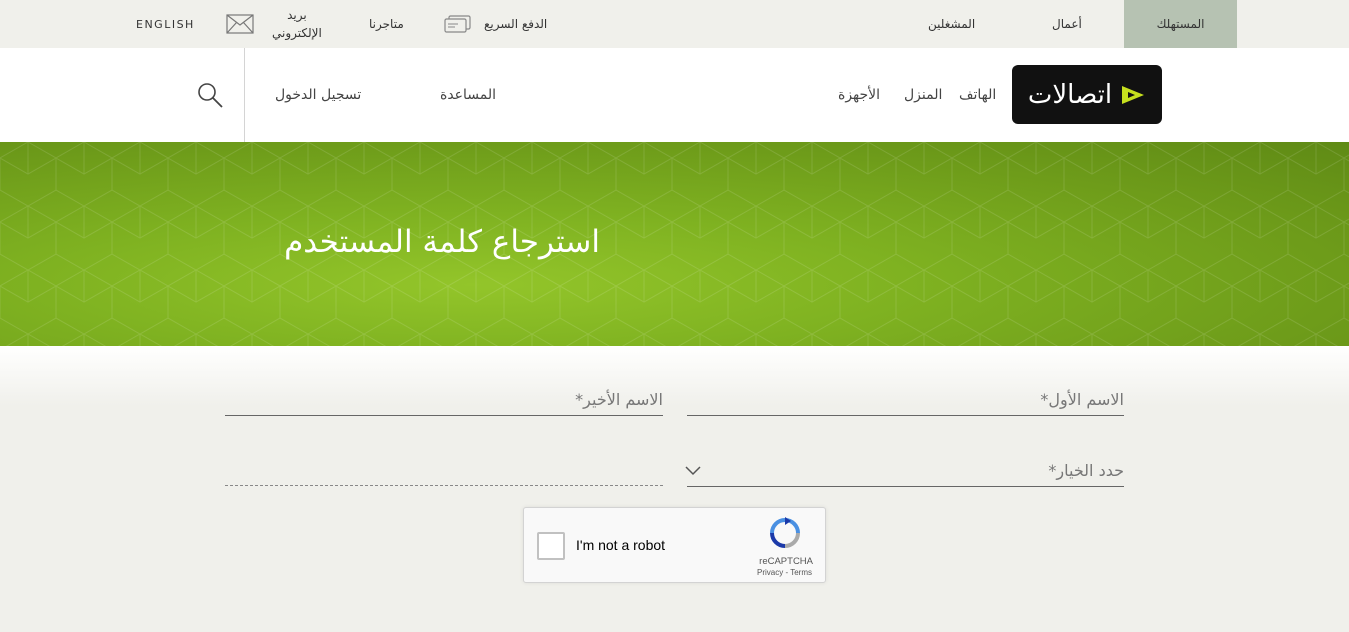 Image resolution: width=1349 pixels, height=632 pixels. I want to click on nav-home-label: المنزل, so click(923, 95).